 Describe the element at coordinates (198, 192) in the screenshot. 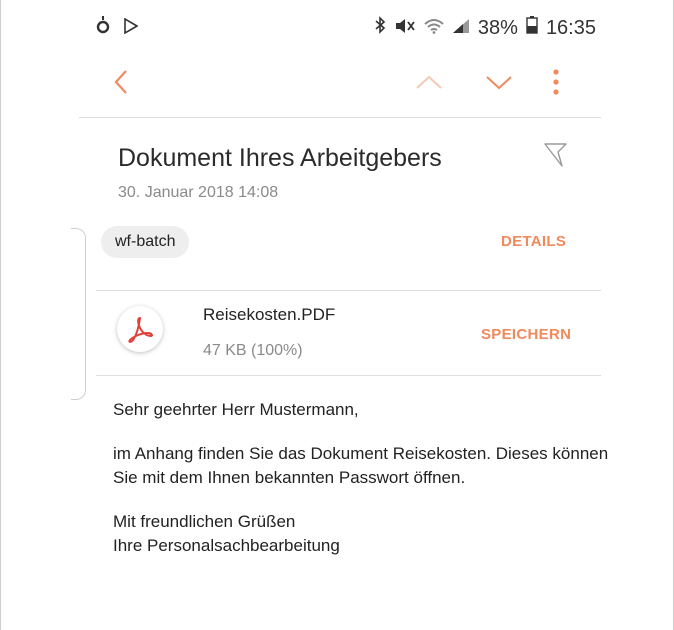

I see `email-date: 30. Januar 2018 14:08` at that location.